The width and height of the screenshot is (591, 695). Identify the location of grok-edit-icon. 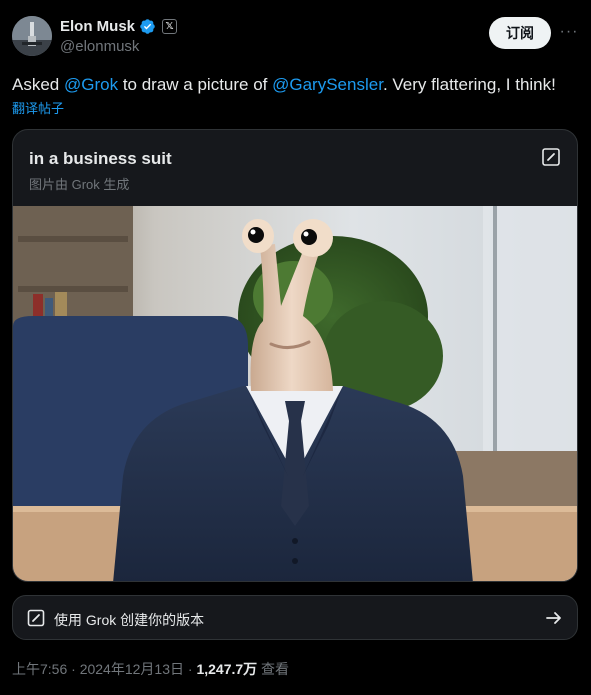
(36, 618).